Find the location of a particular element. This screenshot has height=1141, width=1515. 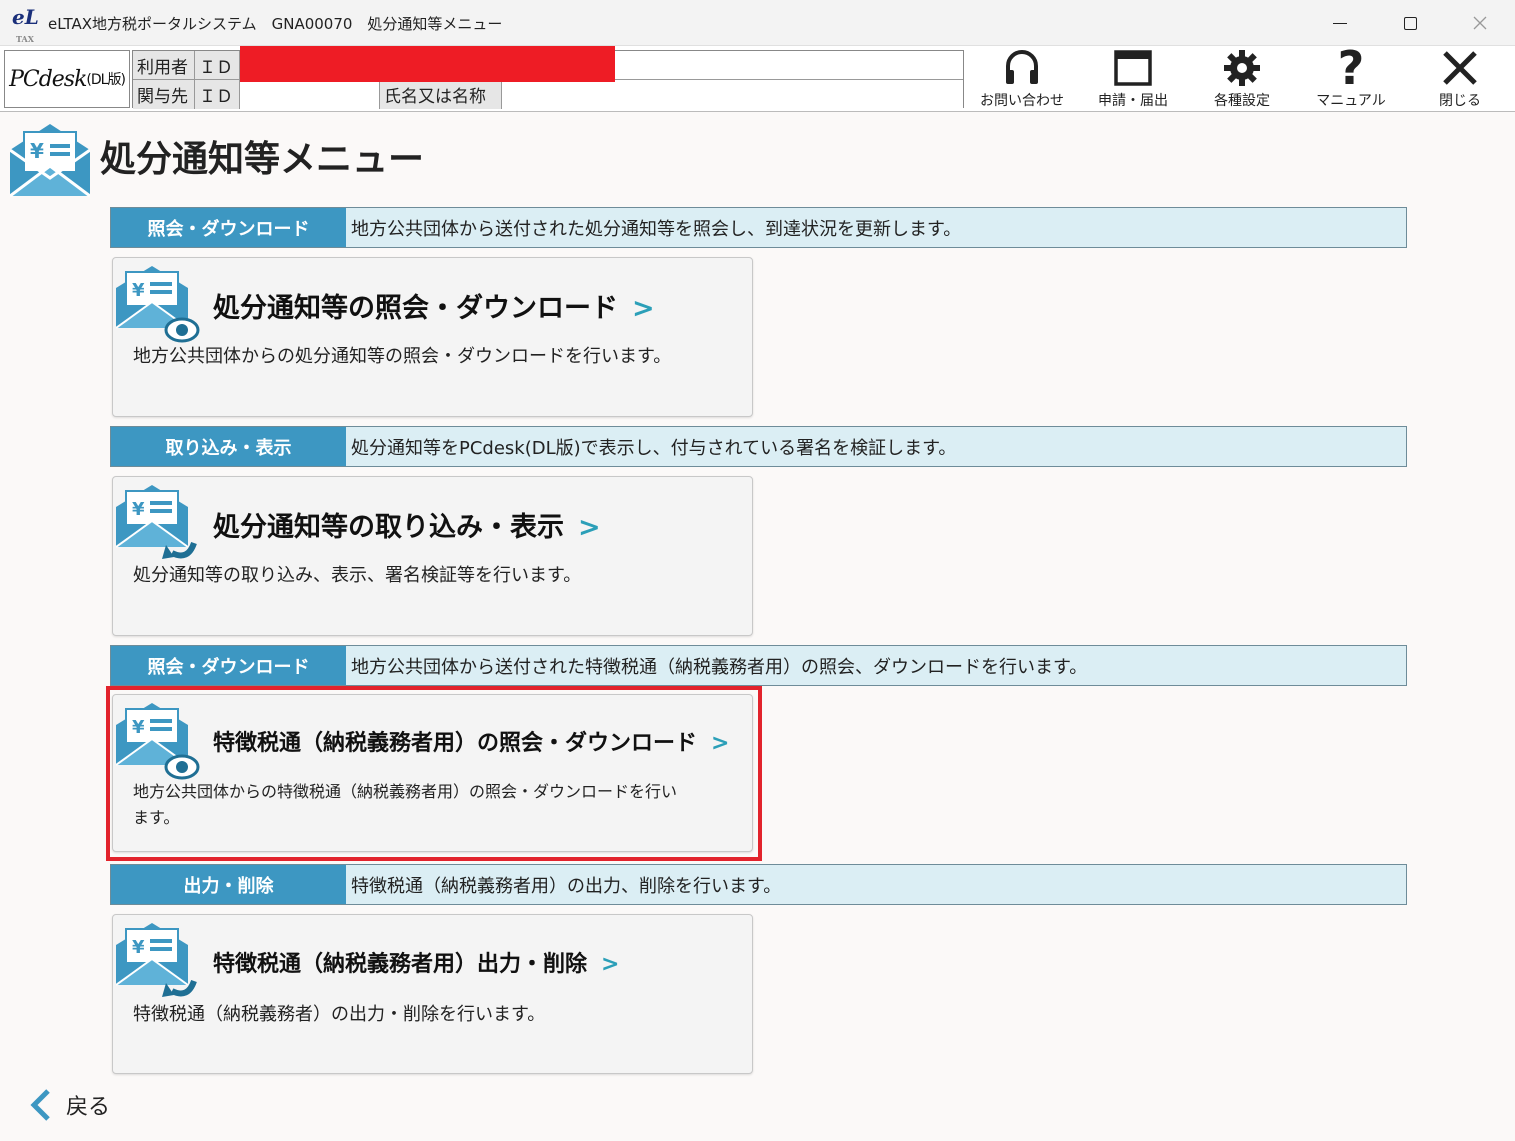

envelope-yen-icon: ¥ is located at coordinates (50, 161).